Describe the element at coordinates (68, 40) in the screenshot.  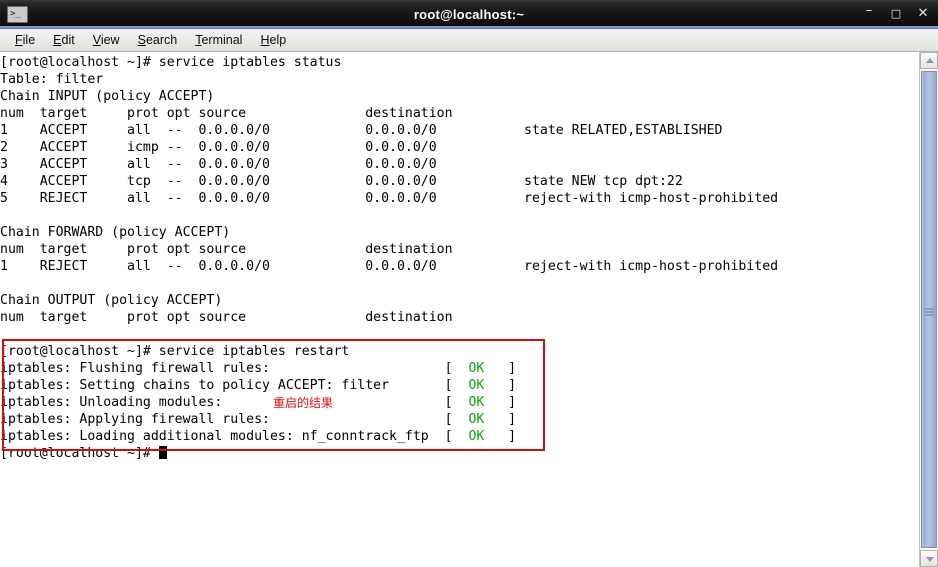
I see `menu-label-rest: dit` at that location.